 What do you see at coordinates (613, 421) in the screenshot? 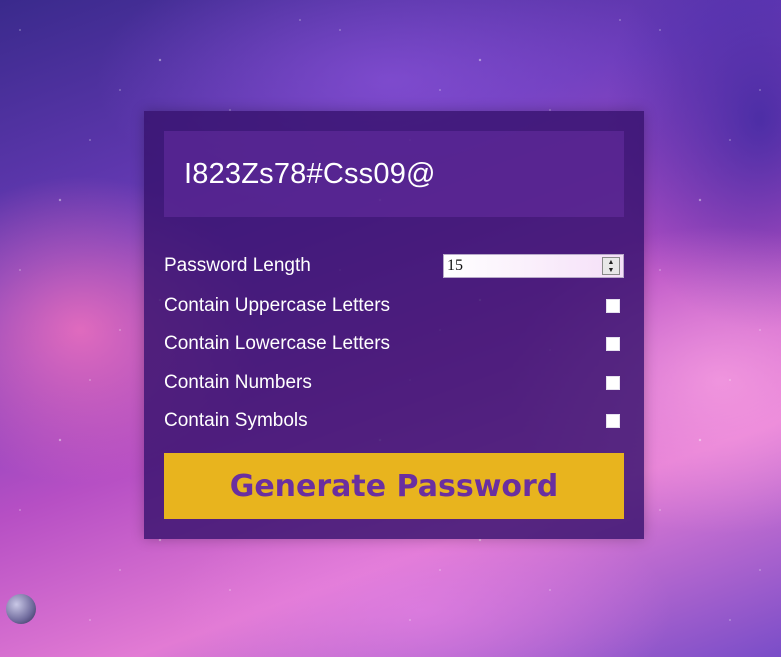
I see `symbols-checkbox` at bounding box center [613, 421].